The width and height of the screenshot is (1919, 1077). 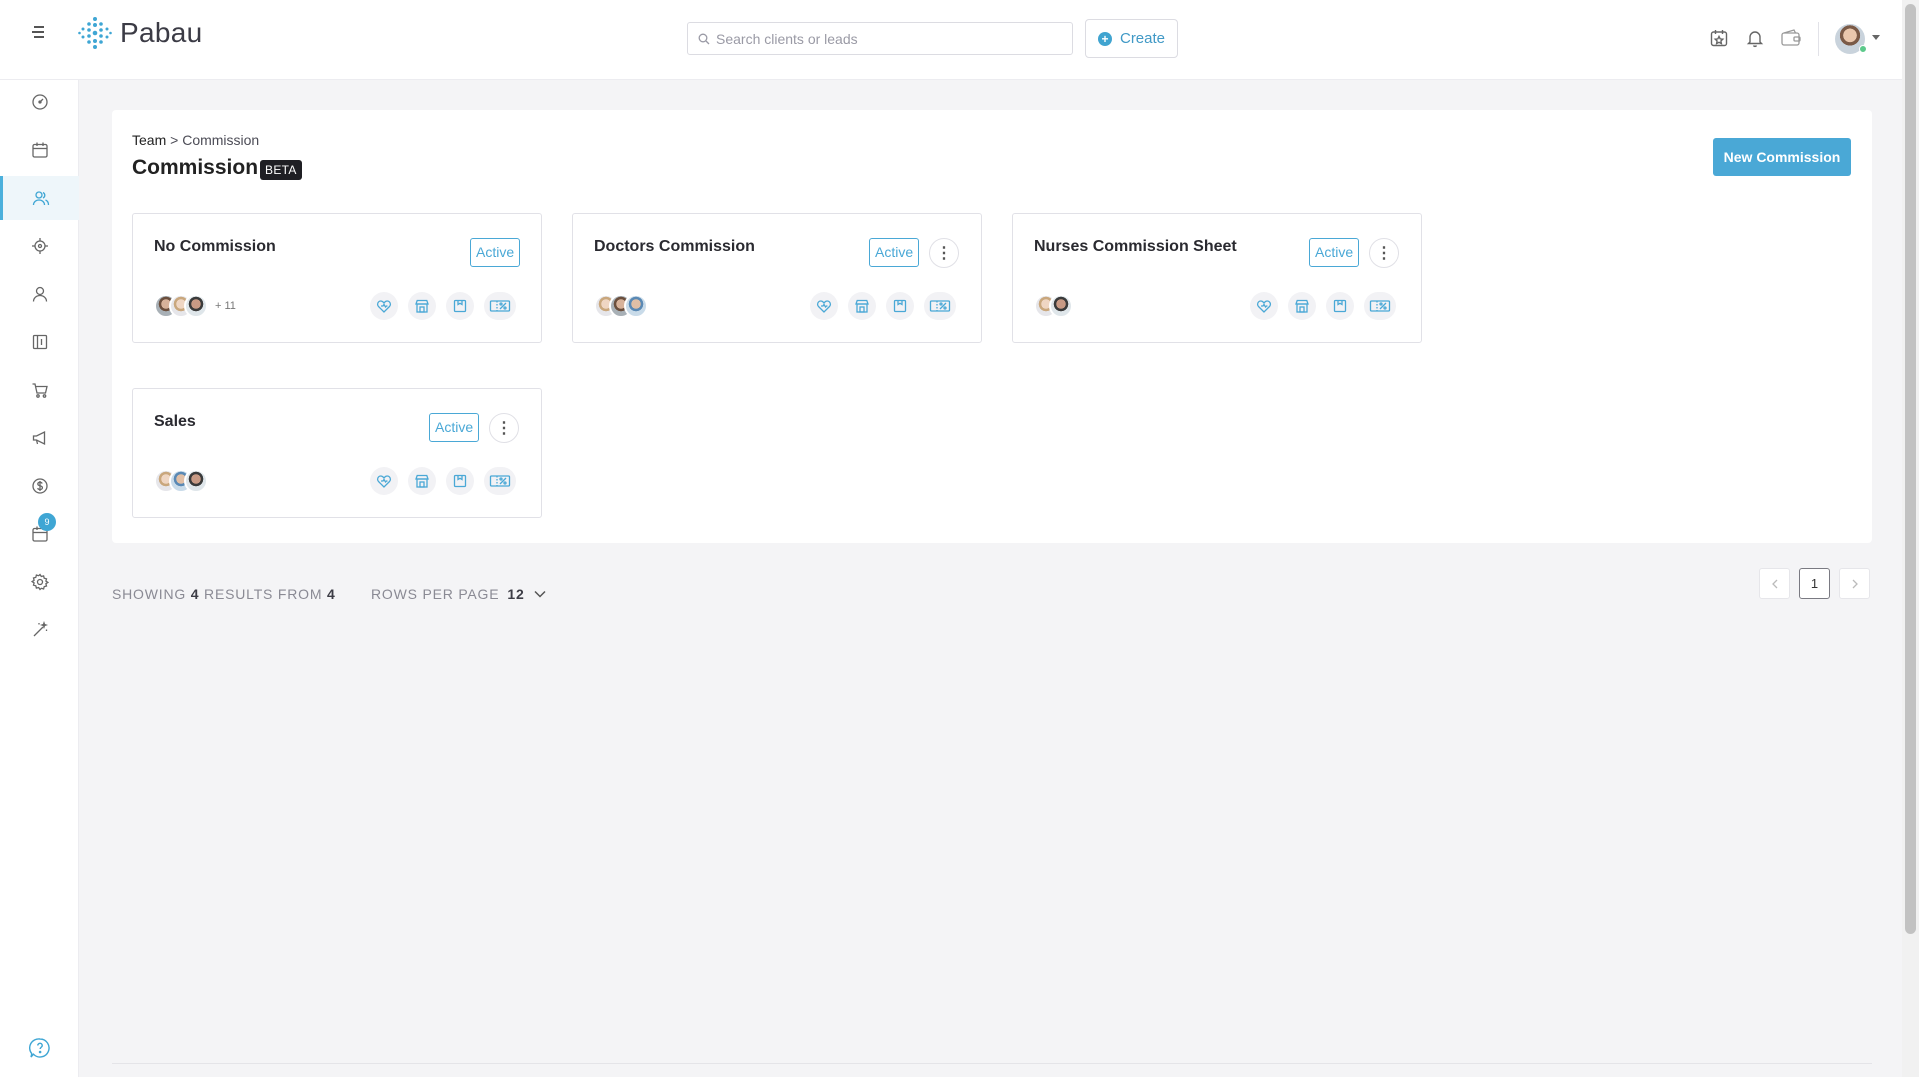 What do you see at coordinates (1863, 49) in the screenshot?
I see `online-status-dot` at bounding box center [1863, 49].